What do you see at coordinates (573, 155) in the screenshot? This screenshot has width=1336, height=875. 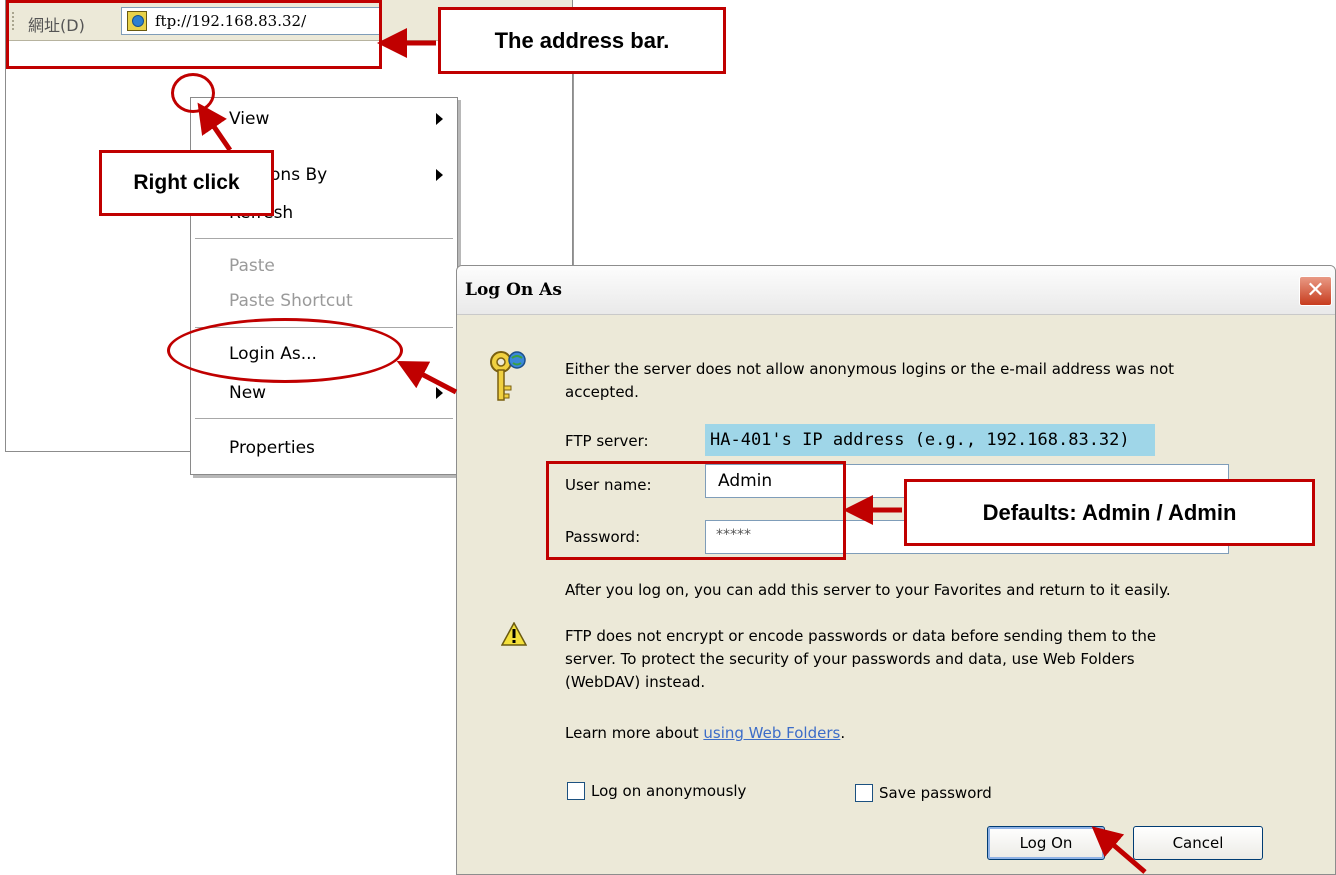 I see `pane-divider` at bounding box center [573, 155].